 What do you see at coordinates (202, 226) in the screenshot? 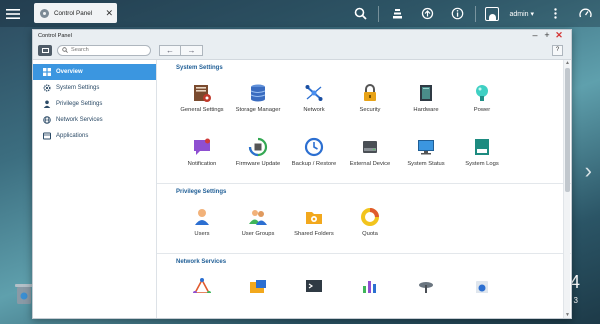
I see `app-users: Users` at bounding box center [202, 226].